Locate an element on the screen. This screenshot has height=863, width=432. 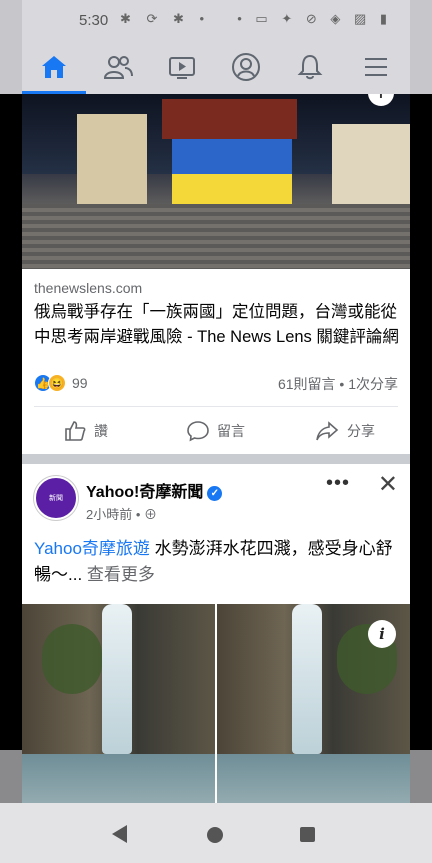
comments-shares-count: 61則留言 • 1次分享 is located at coordinates (338, 384).